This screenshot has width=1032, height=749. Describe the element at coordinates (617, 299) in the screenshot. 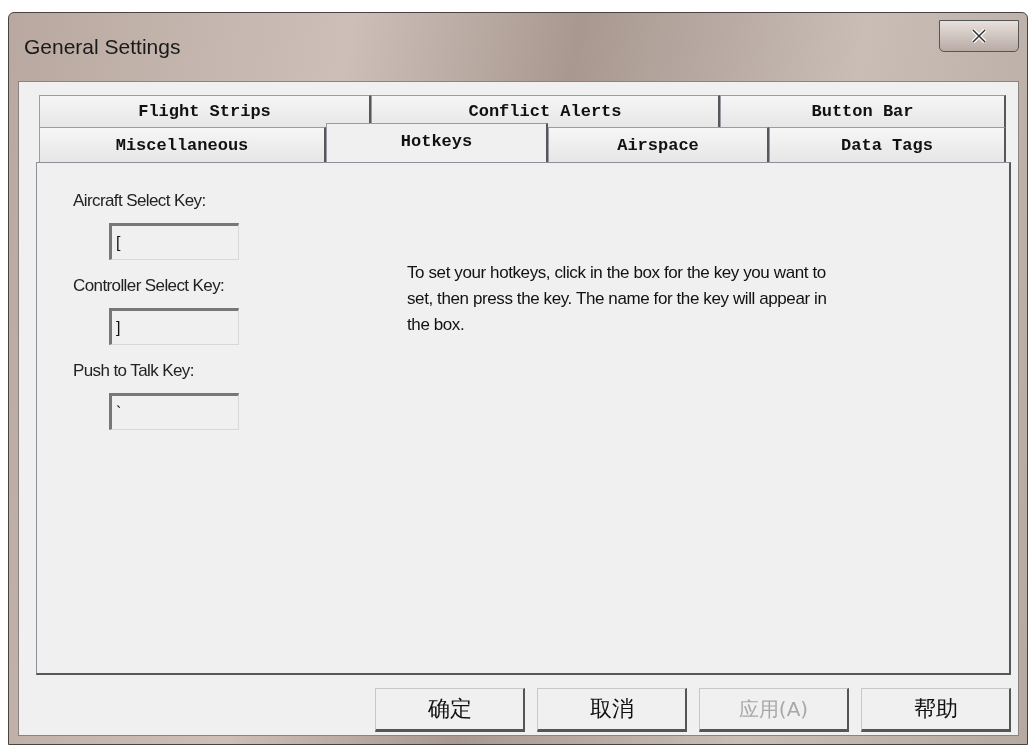

I see `instructions-text: To set your hotkeys, click in the box for the key you want to set, then press the key. The name for the key will appear in the box.` at that location.